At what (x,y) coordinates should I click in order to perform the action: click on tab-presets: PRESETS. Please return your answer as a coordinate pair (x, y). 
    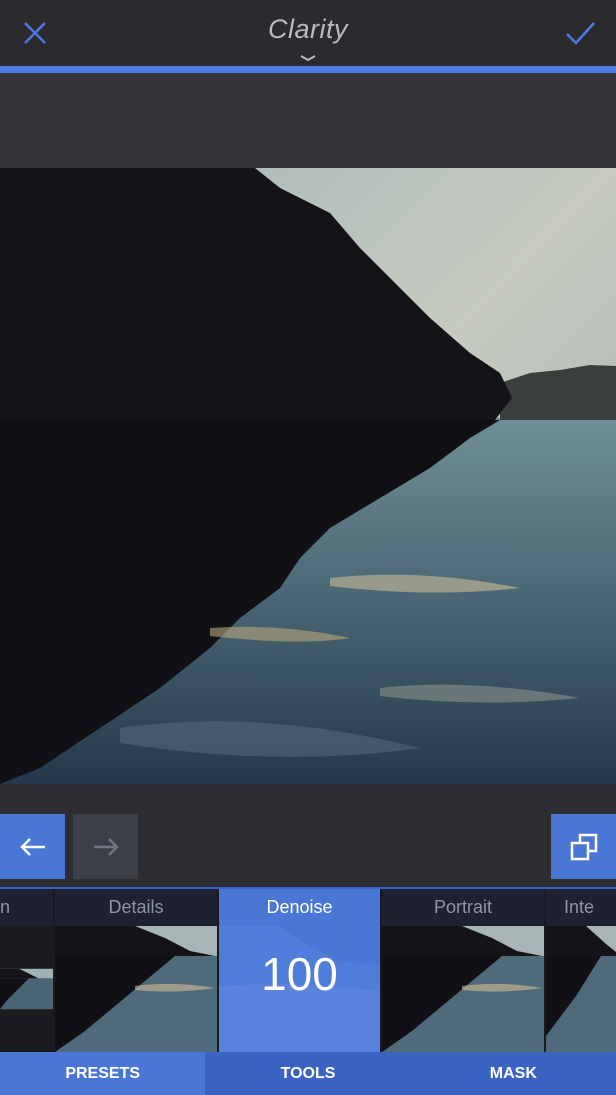
    Looking at the image, I should click on (103, 1073).